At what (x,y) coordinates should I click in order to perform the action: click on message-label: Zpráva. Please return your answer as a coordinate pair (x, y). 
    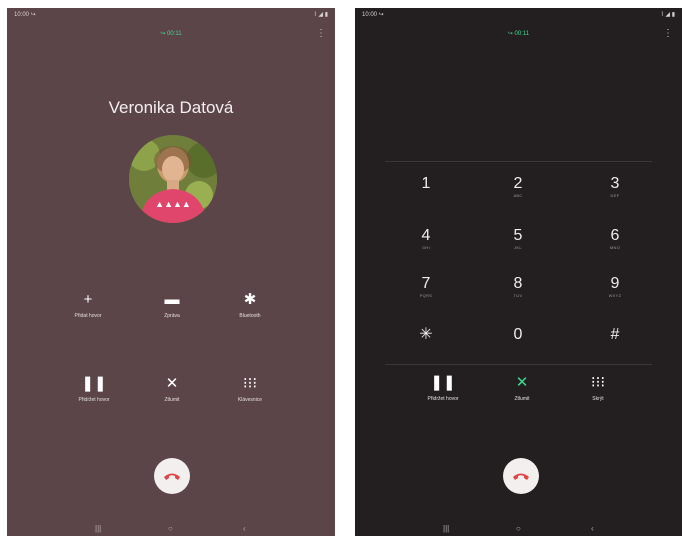
    Looking at the image, I should click on (172, 316).